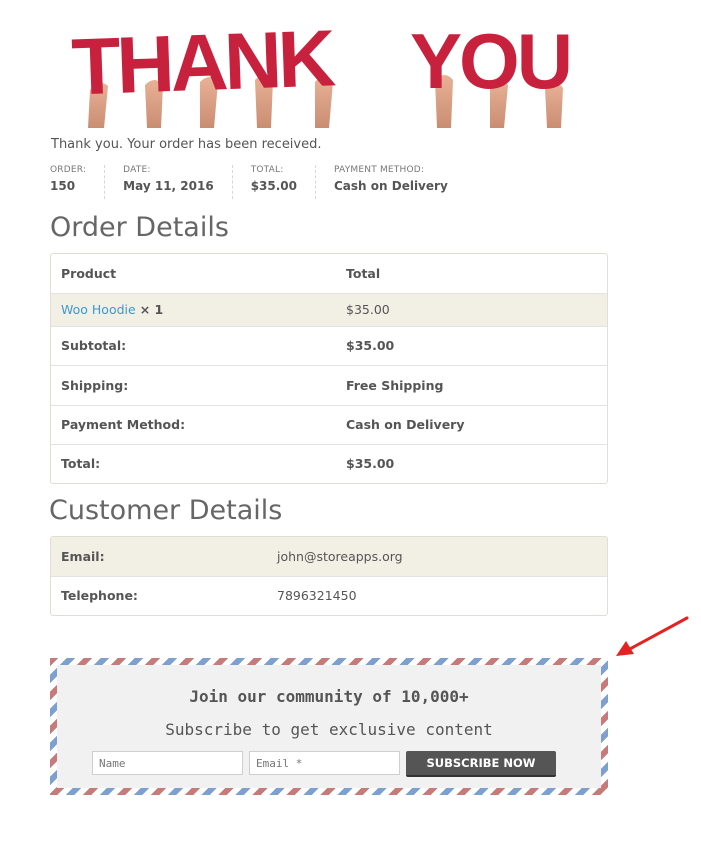 The height and width of the screenshot is (848, 701). I want to click on table-row: Telephone: 7896321450, so click(329, 595).